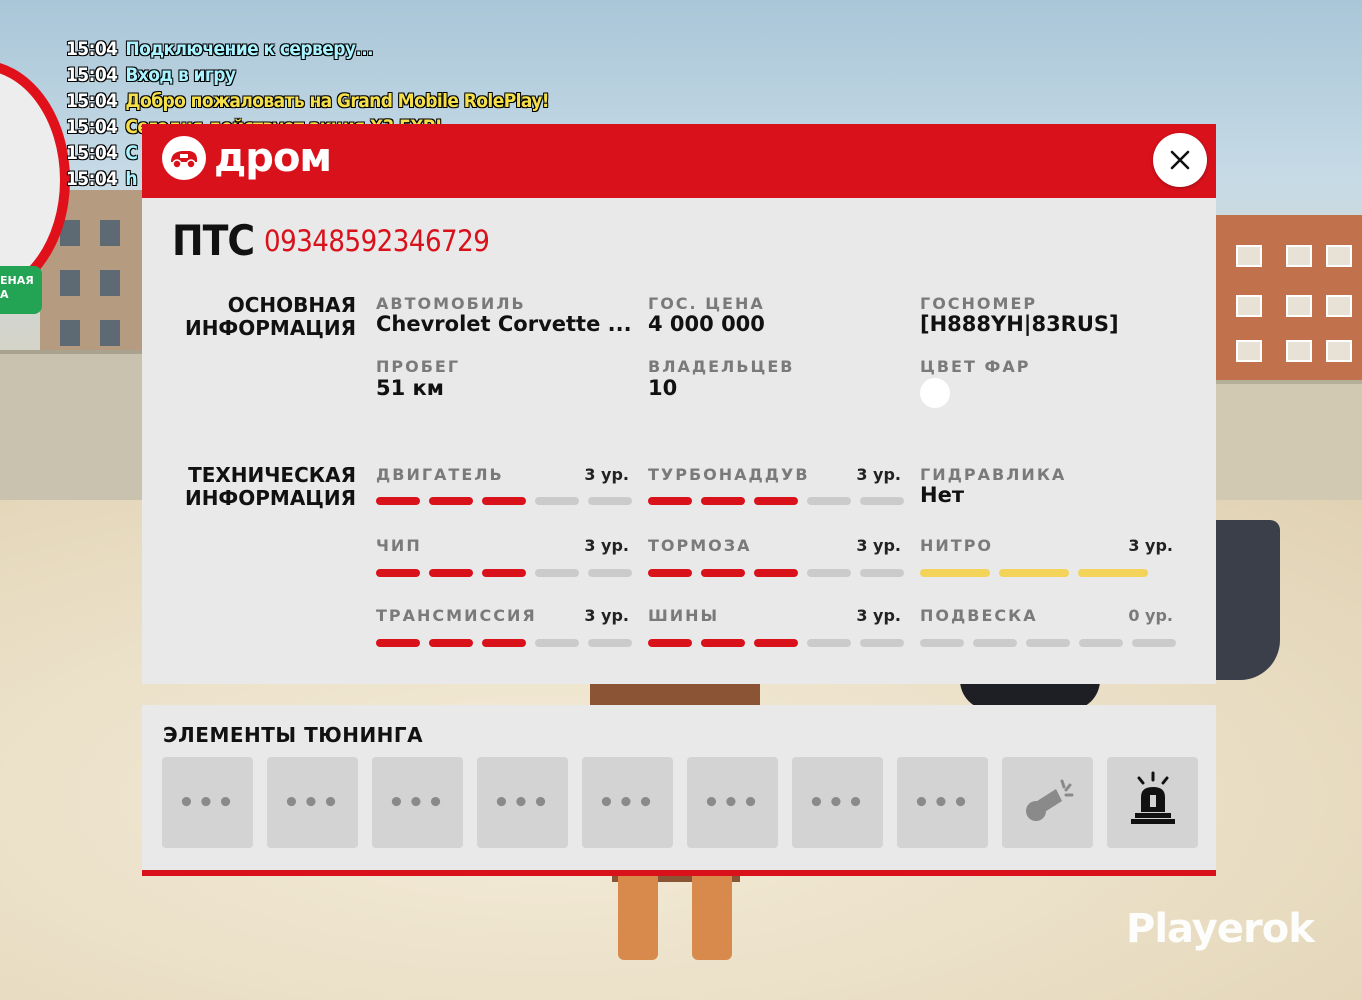 Image resolution: width=1362 pixels, height=1000 pixels. What do you see at coordinates (878, 545) in the screenshot?
I see `brakes-level: 3 ур.` at bounding box center [878, 545].